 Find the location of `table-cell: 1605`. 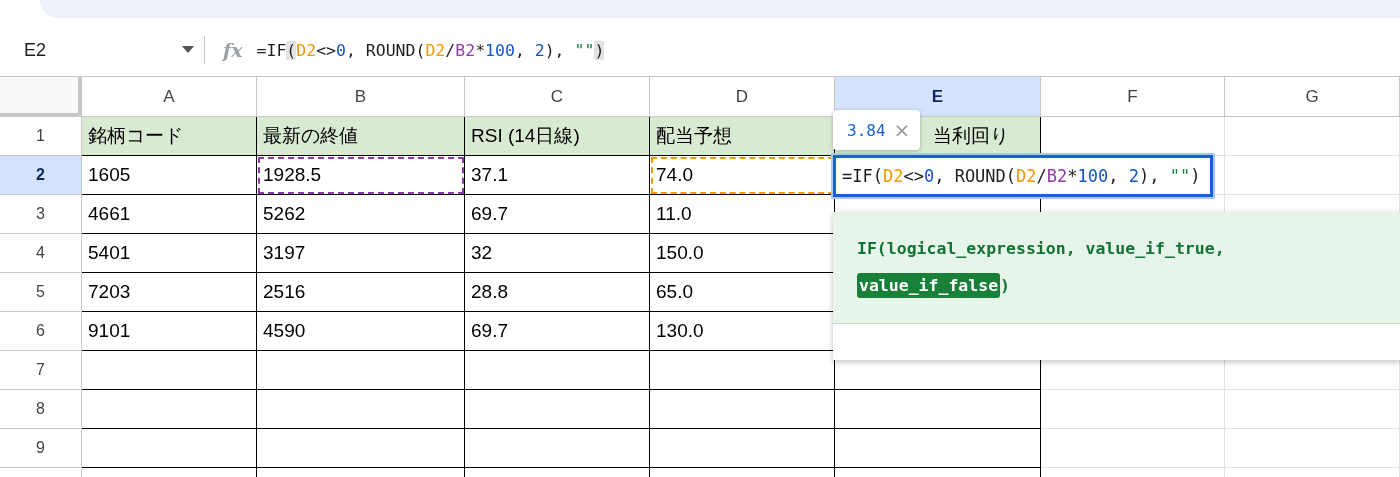

table-cell: 1605 is located at coordinates (169, 175).